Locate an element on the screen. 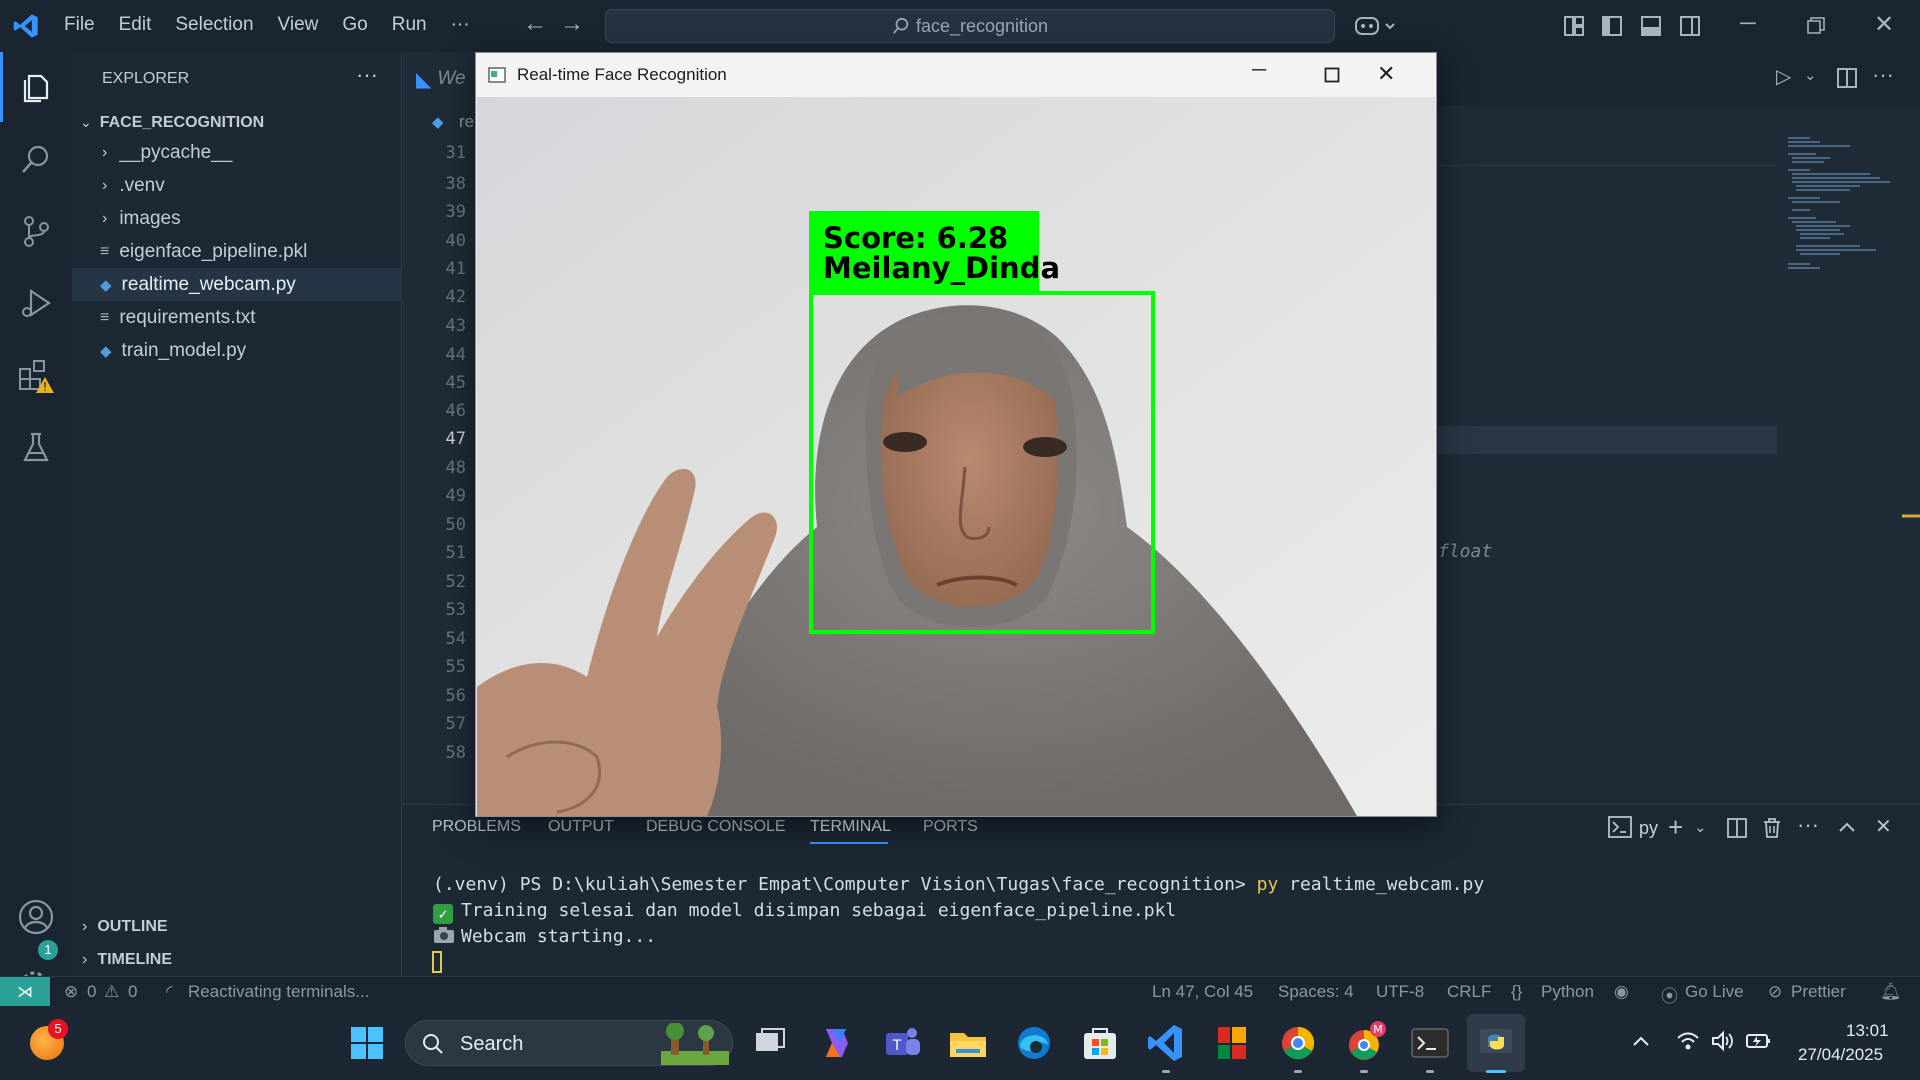 The width and height of the screenshot is (1920, 1080). menu-edit: Edit is located at coordinates (135, 25).